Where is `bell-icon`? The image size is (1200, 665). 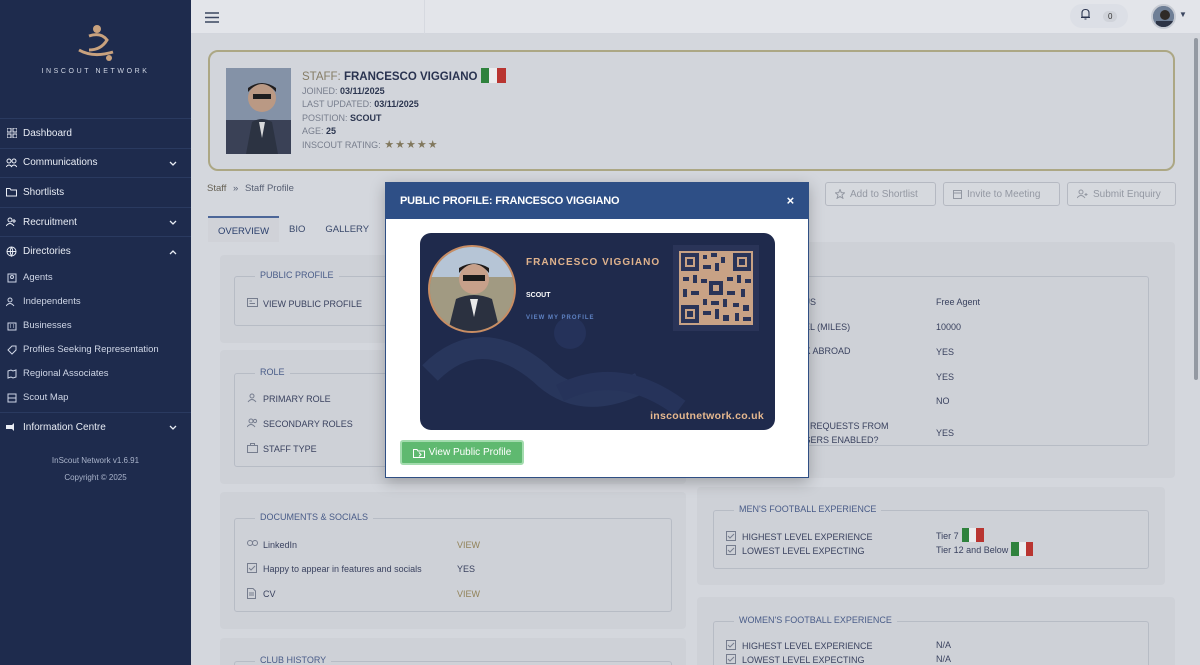 bell-icon is located at coordinates (1085, 16).